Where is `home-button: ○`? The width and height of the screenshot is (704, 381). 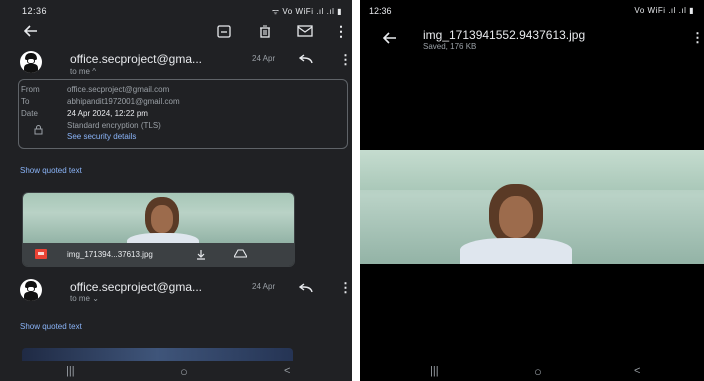
home-button: ○ is located at coordinates (184, 371).